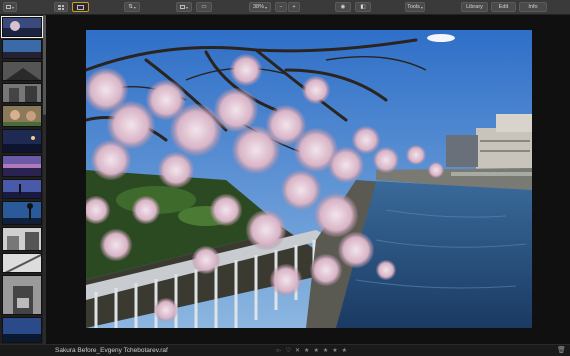 The image size is (570, 356). I want to click on eye-icon: ◉, so click(343, 7).